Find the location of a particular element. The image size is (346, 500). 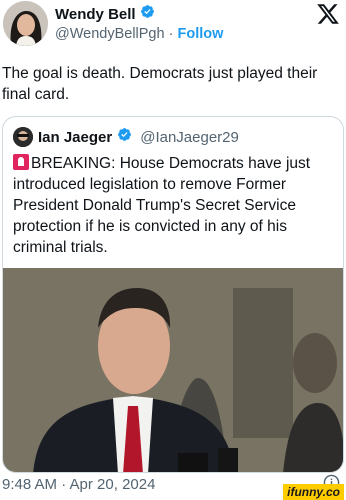

quoted-author-handle: @IanJaeger29 is located at coordinates (189, 137).